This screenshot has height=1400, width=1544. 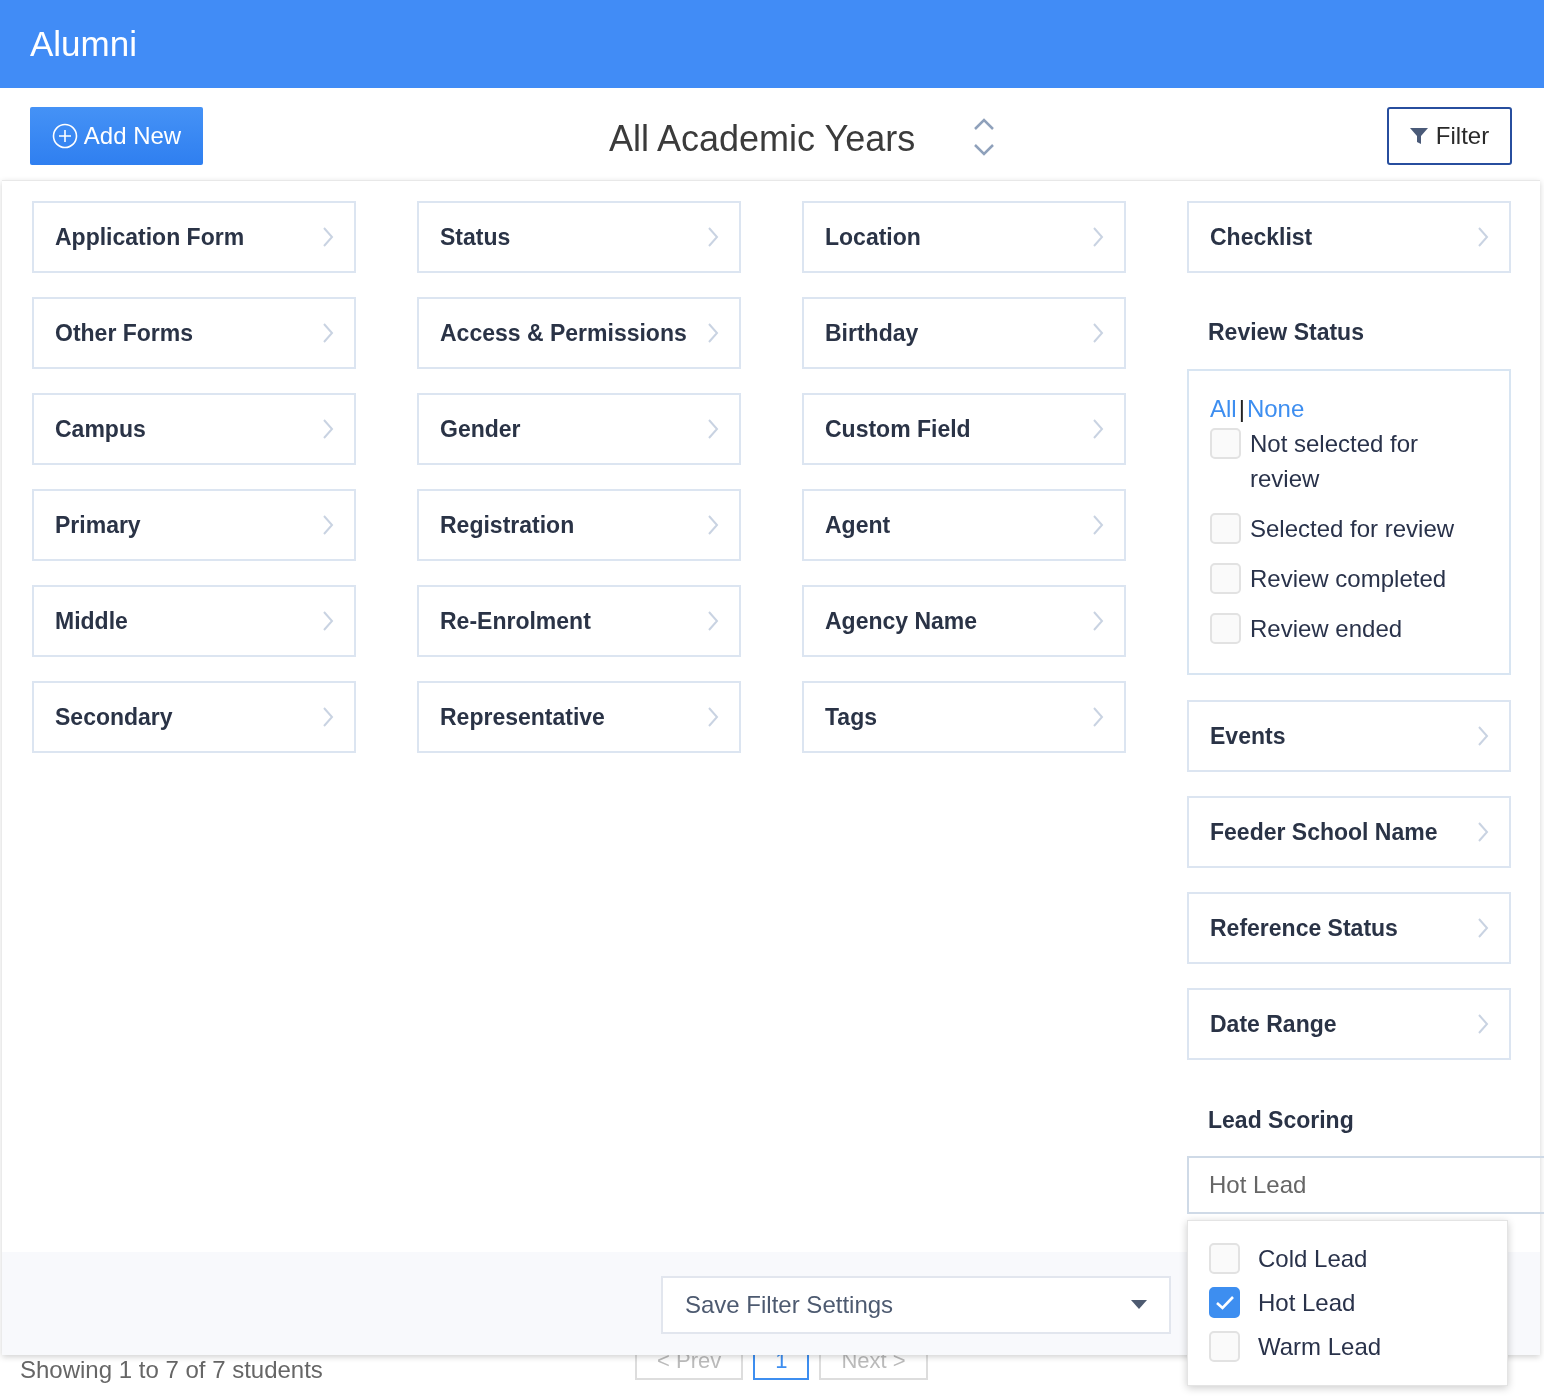 I want to click on checkbox, so click(x=1224, y=1302).